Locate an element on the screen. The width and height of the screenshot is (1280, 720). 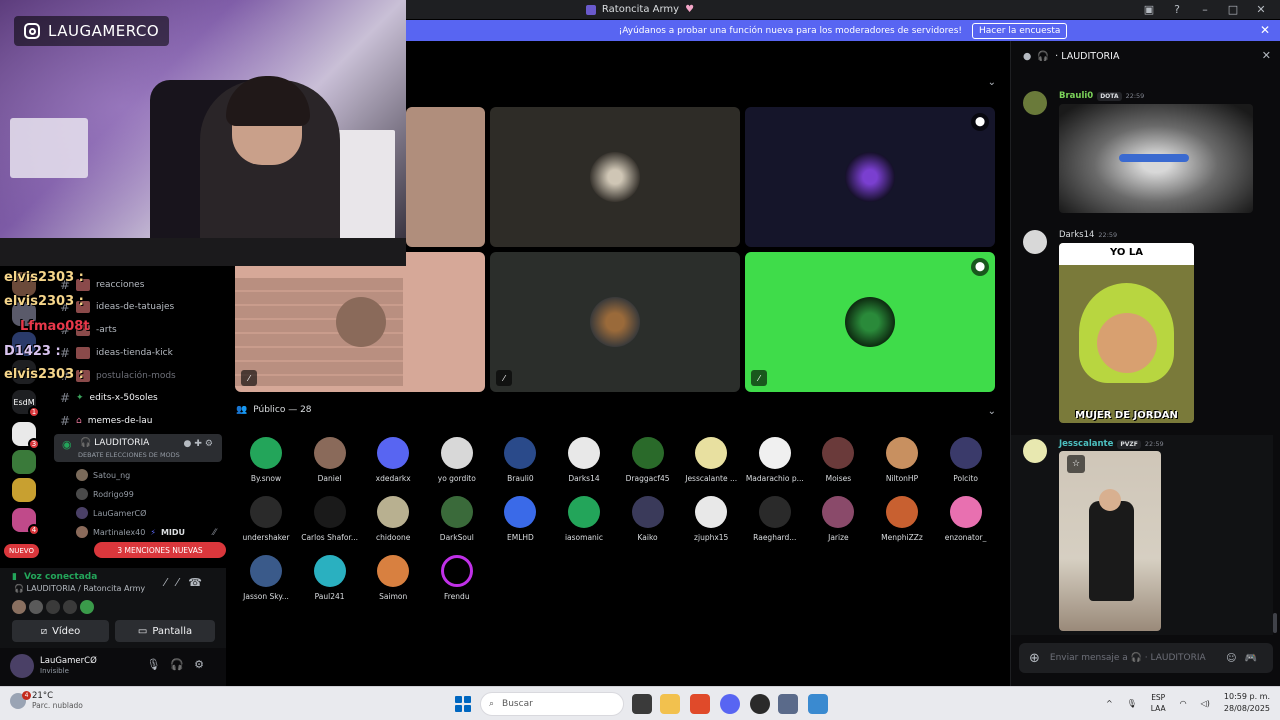
new-pill: NUEVO is located at coordinates (21, 551).